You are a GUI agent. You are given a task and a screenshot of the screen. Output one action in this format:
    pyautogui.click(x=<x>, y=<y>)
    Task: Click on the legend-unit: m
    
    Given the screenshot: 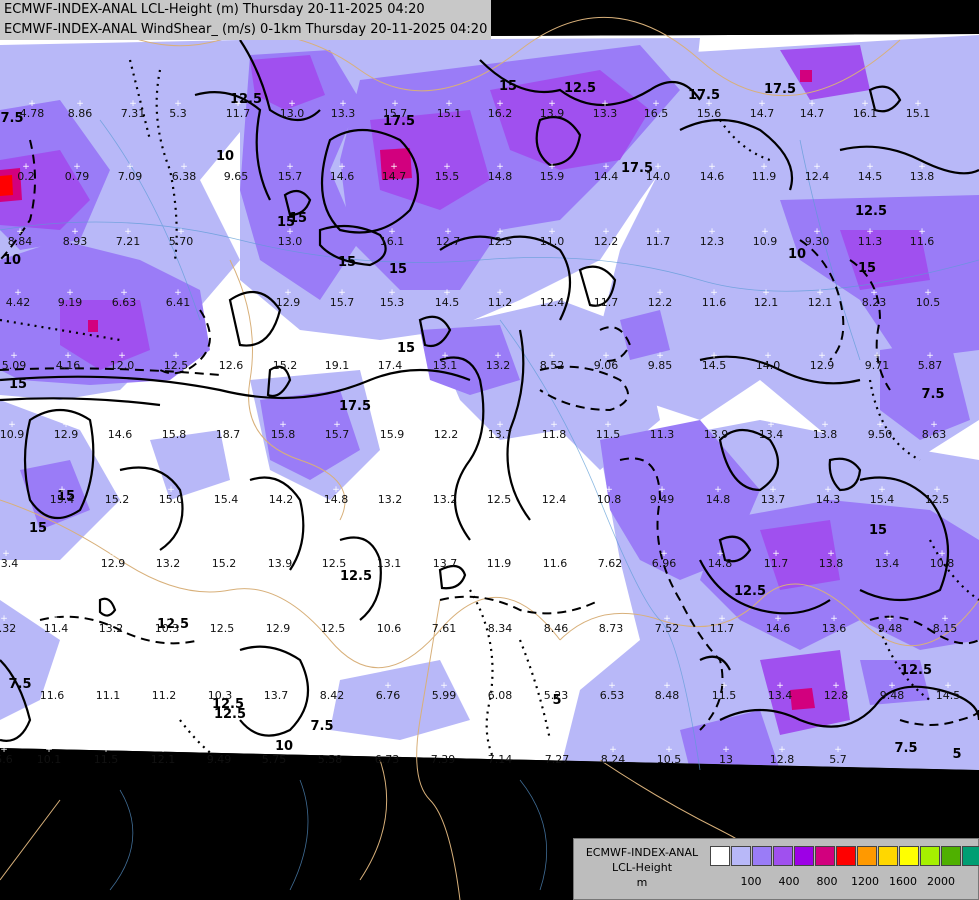 What is the action you would take?
    pyautogui.click(x=642, y=882)
    